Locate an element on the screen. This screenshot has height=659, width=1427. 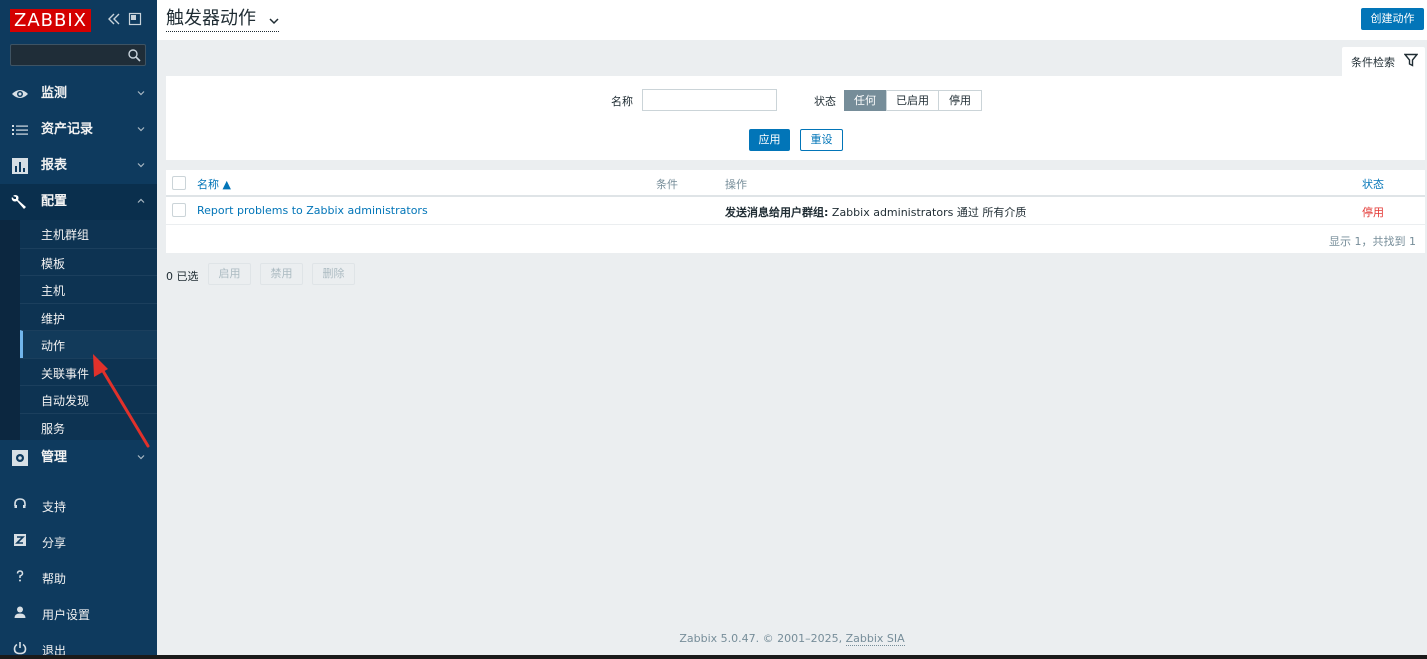
wrench-icon is located at coordinates (18, 202).